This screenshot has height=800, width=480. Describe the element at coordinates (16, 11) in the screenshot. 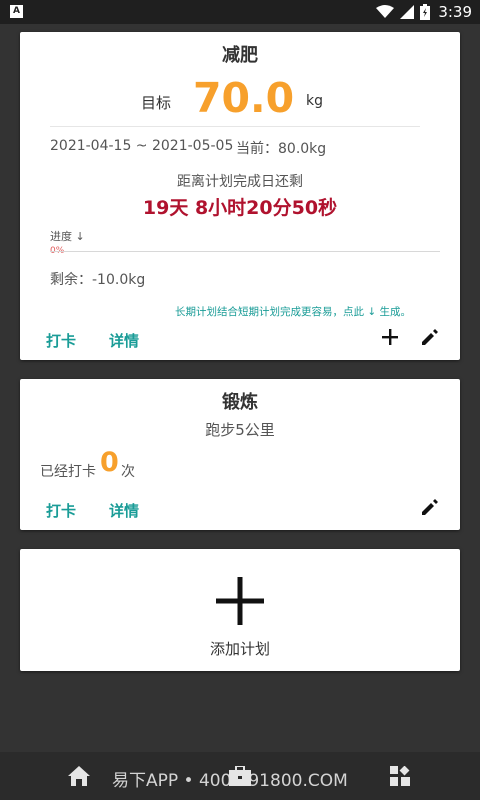

I see `app-notification-icon: A` at that location.